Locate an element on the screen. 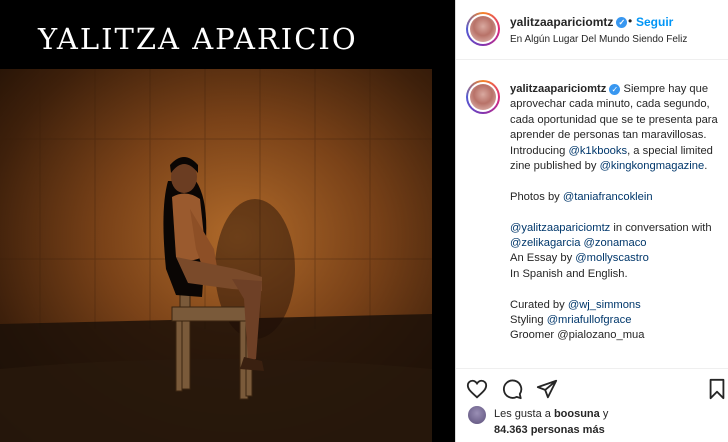 This screenshot has height=442, width=728. likes-conj: y is located at coordinates (604, 414).